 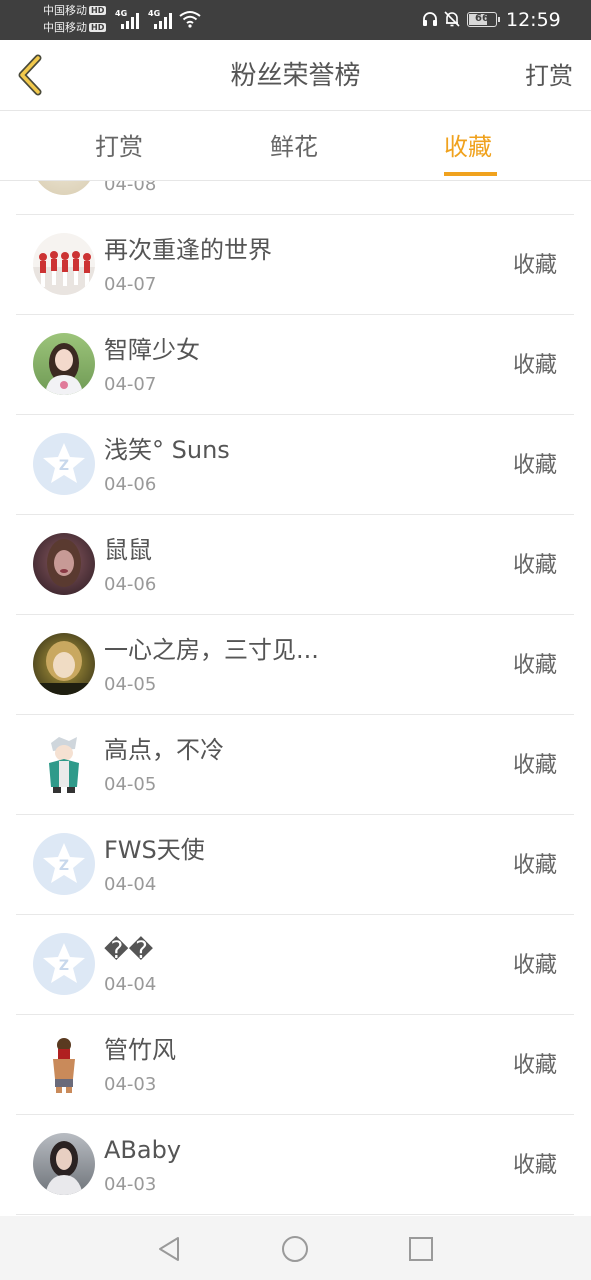 What do you see at coordinates (169, 1249) in the screenshot?
I see `back-triangle-icon` at bounding box center [169, 1249].